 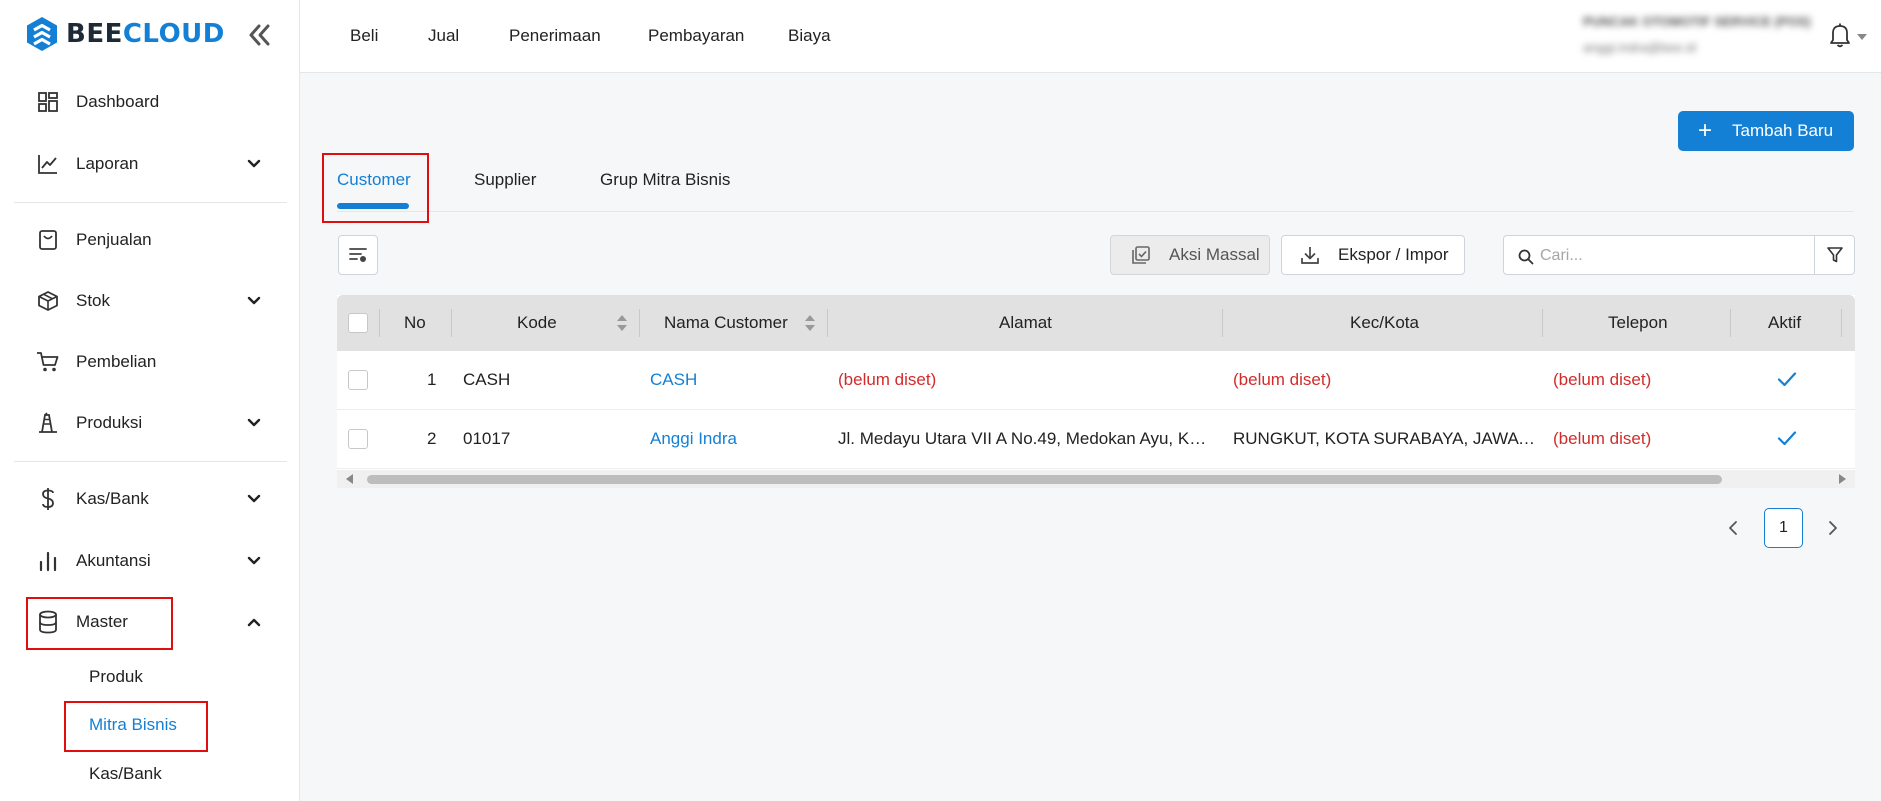 I want to click on sidebar-item-akuntansi: Akuntansi, so click(x=150, y=561).